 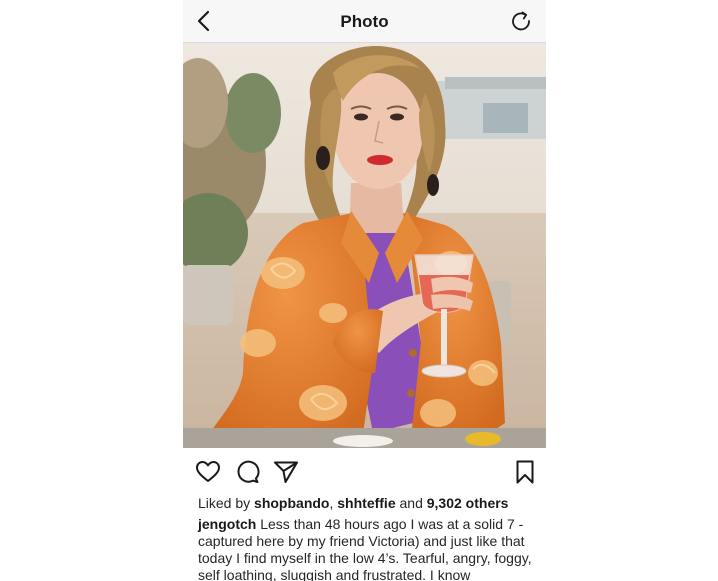 I want to click on heart-icon, so click(x=208, y=471).